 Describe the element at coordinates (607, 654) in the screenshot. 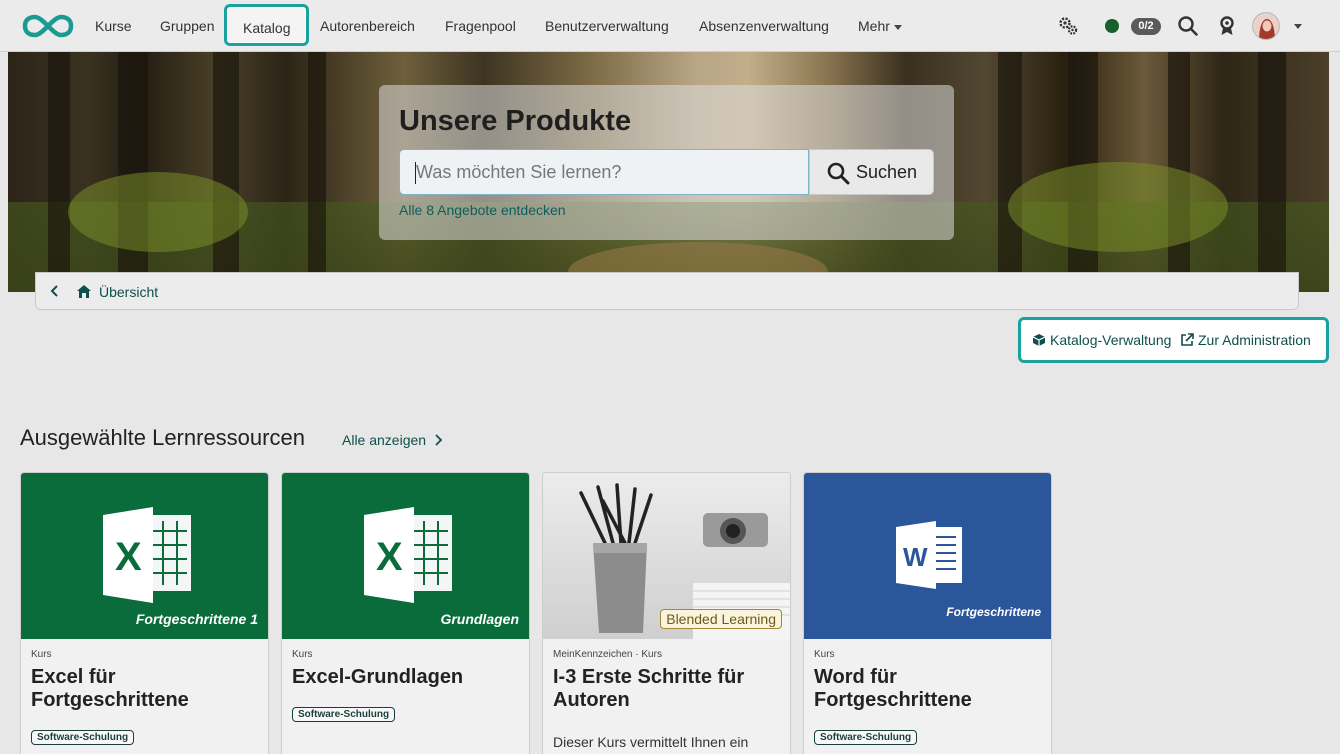

I see `course-type: MeinKennzeichen · Kurs` at that location.